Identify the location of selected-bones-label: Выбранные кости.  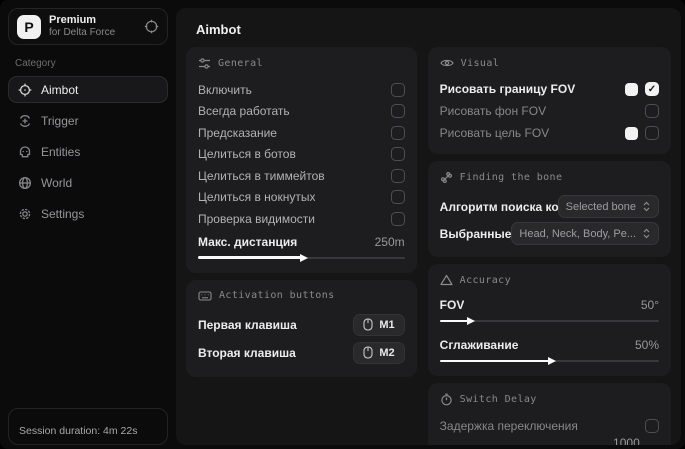
(475, 233).